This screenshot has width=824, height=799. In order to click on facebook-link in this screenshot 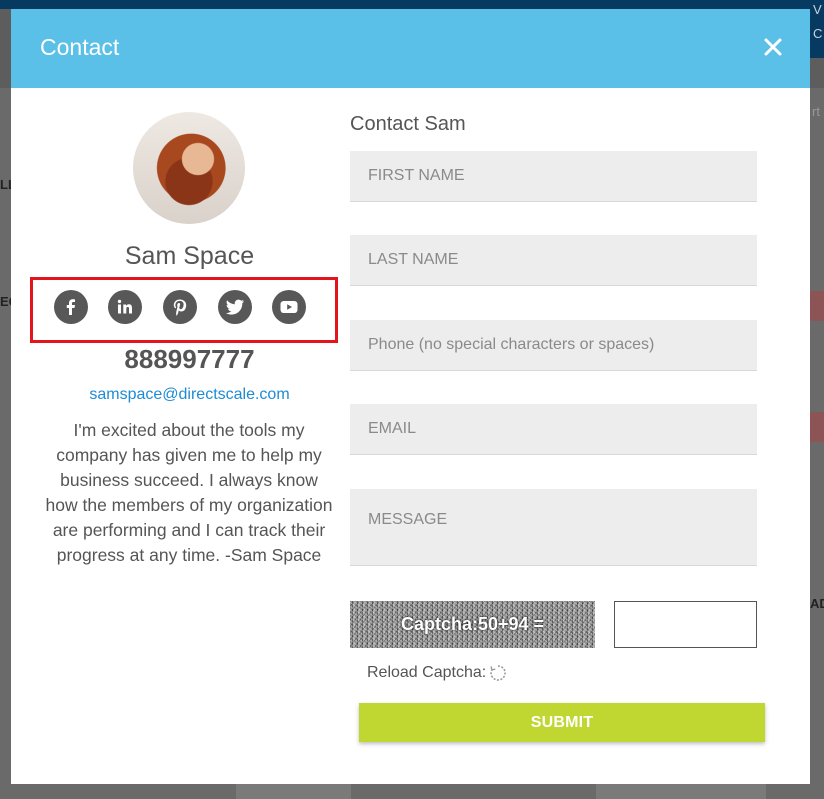, I will do `click(71, 307)`.